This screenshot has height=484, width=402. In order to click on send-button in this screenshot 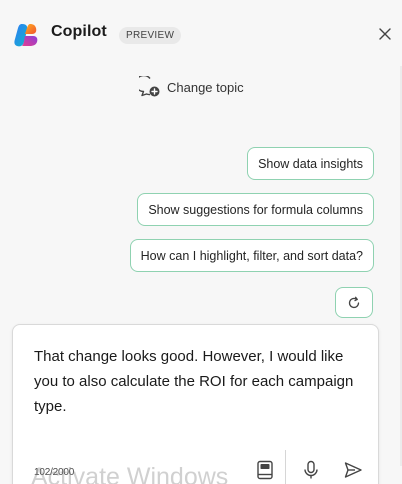, I will do `click(353, 470)`.